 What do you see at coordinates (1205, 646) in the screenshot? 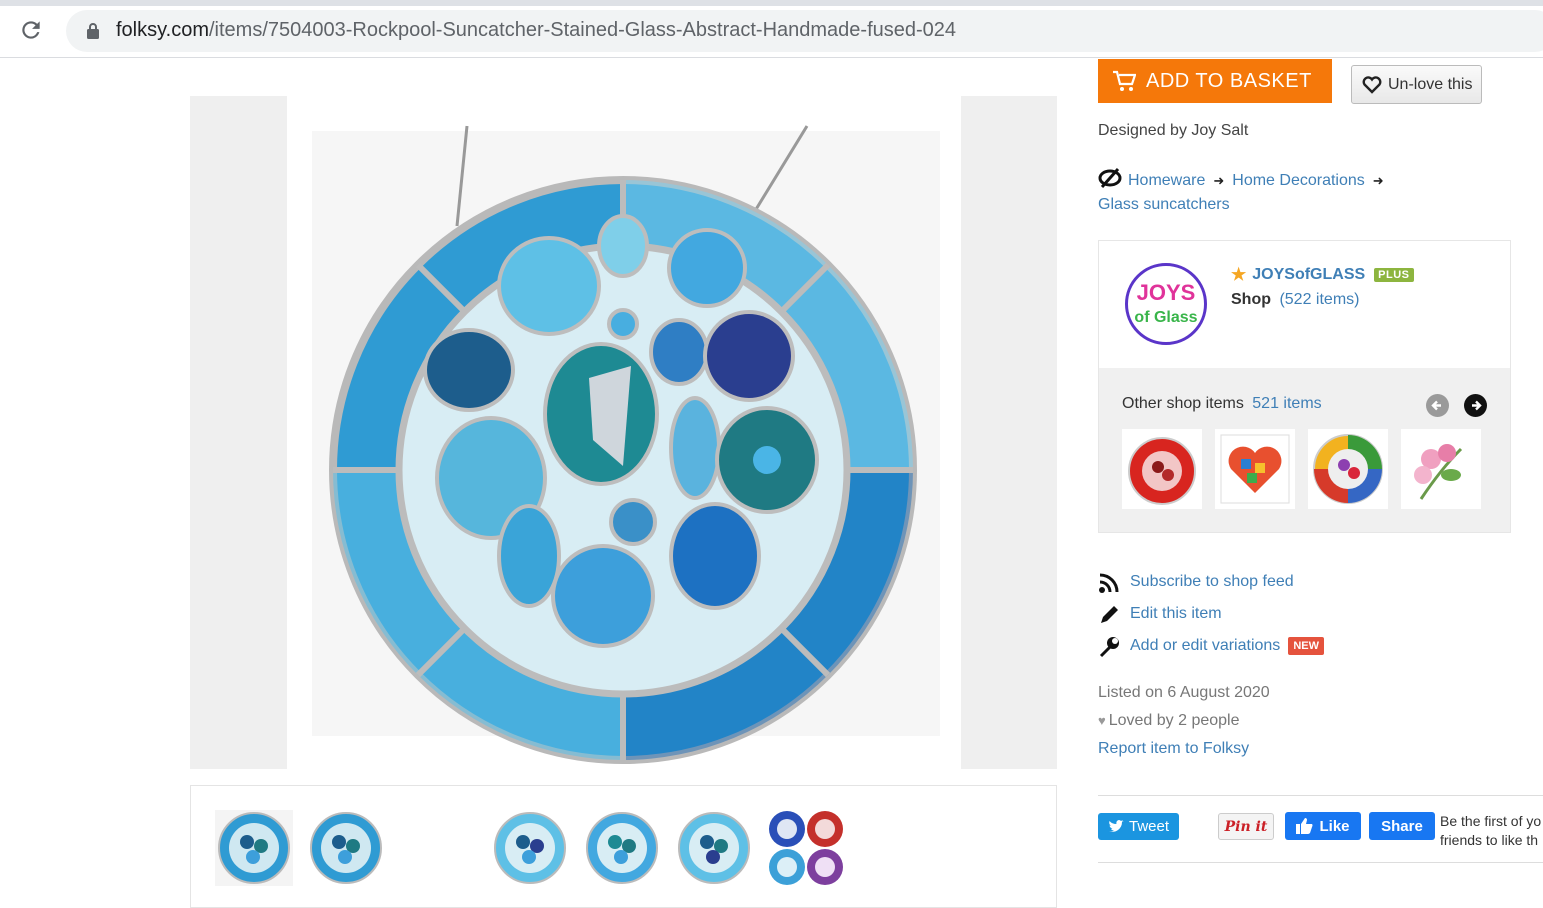
I see `variations-link: Add or edit variations` at bounding box center [1205, 646].